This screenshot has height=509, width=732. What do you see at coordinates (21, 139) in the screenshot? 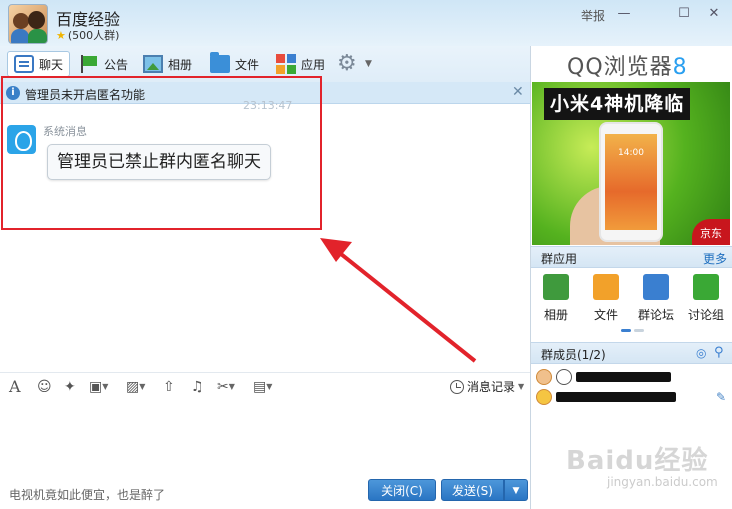
I see `system-avatar` at bounding box center [21, 139].